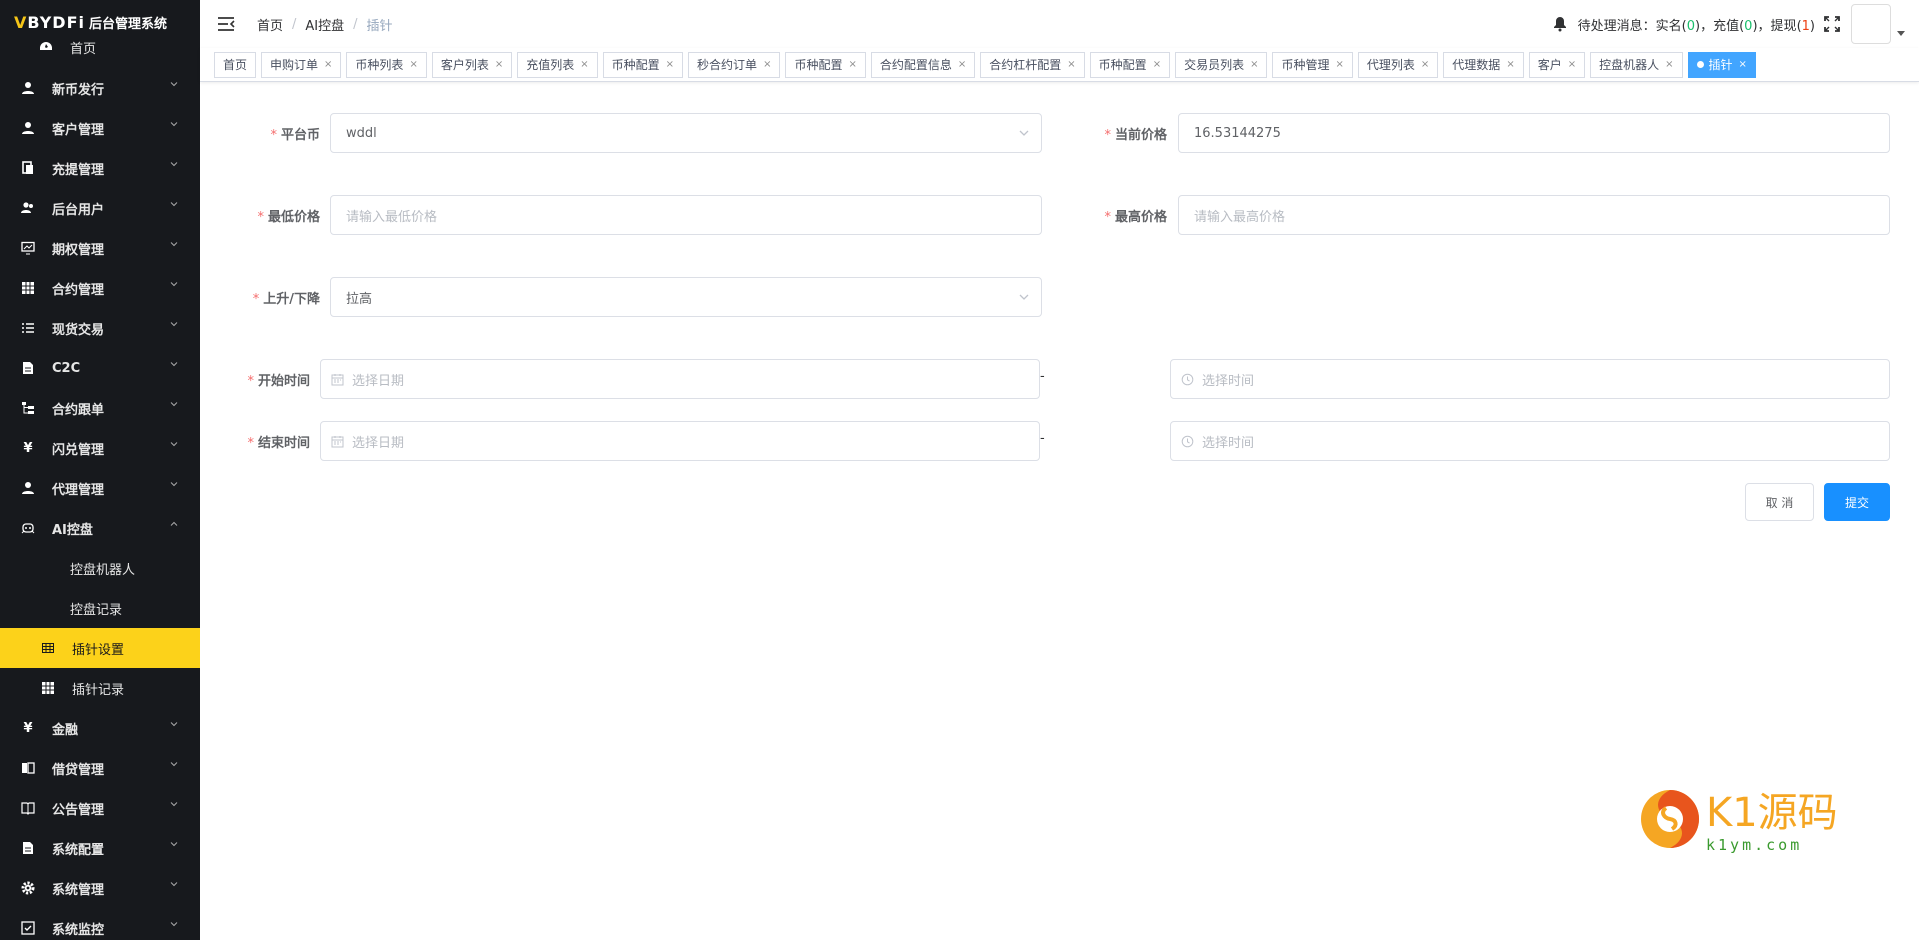 The height and width of the screenshot is (940, 1919). I want to click on required-mark: *, so click(273, 135).